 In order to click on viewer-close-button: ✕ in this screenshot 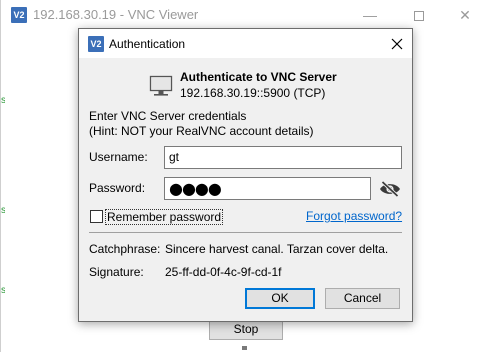, I will do `click(465, 15)`.